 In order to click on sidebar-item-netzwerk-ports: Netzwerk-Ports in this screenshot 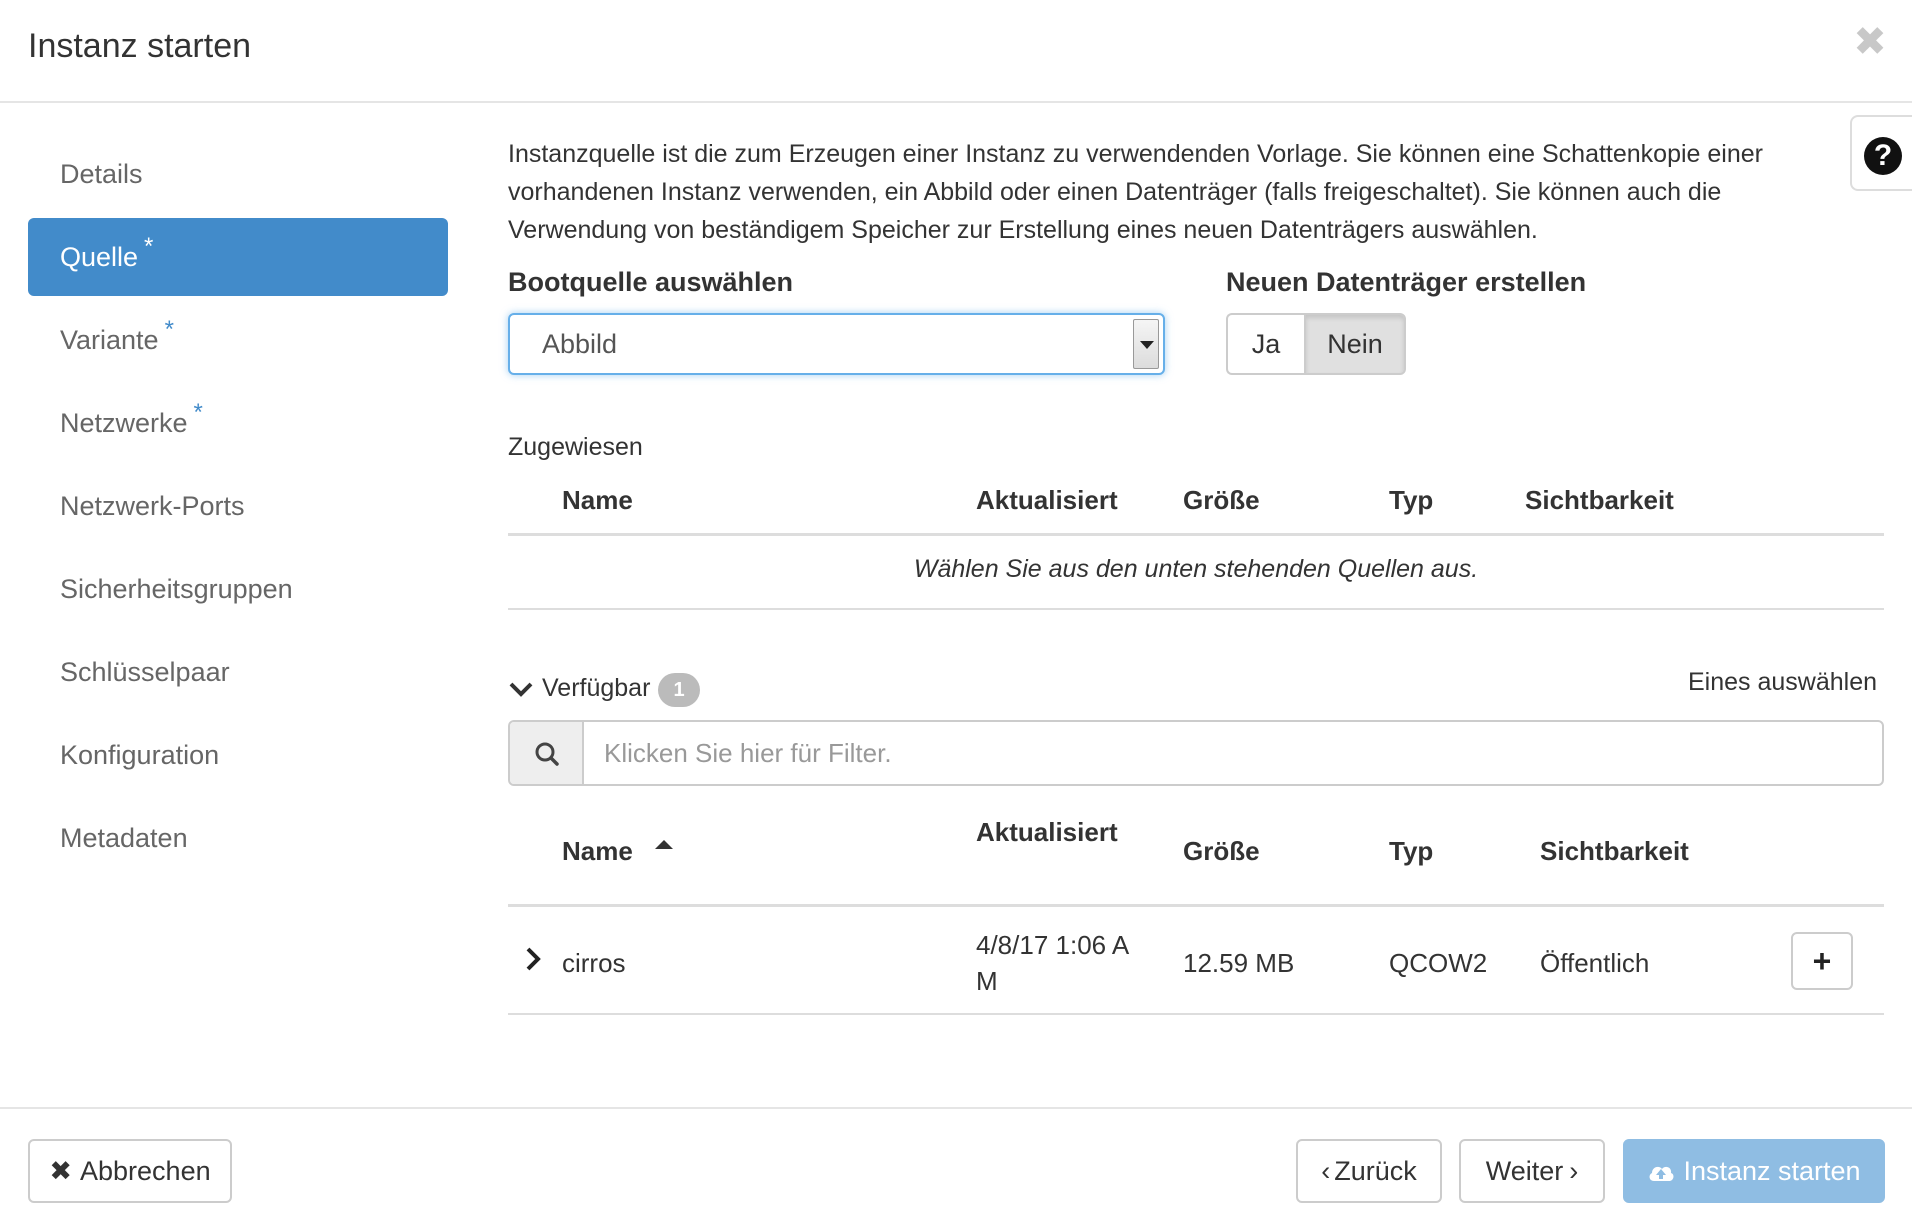, I will do `click(238, 506)`.